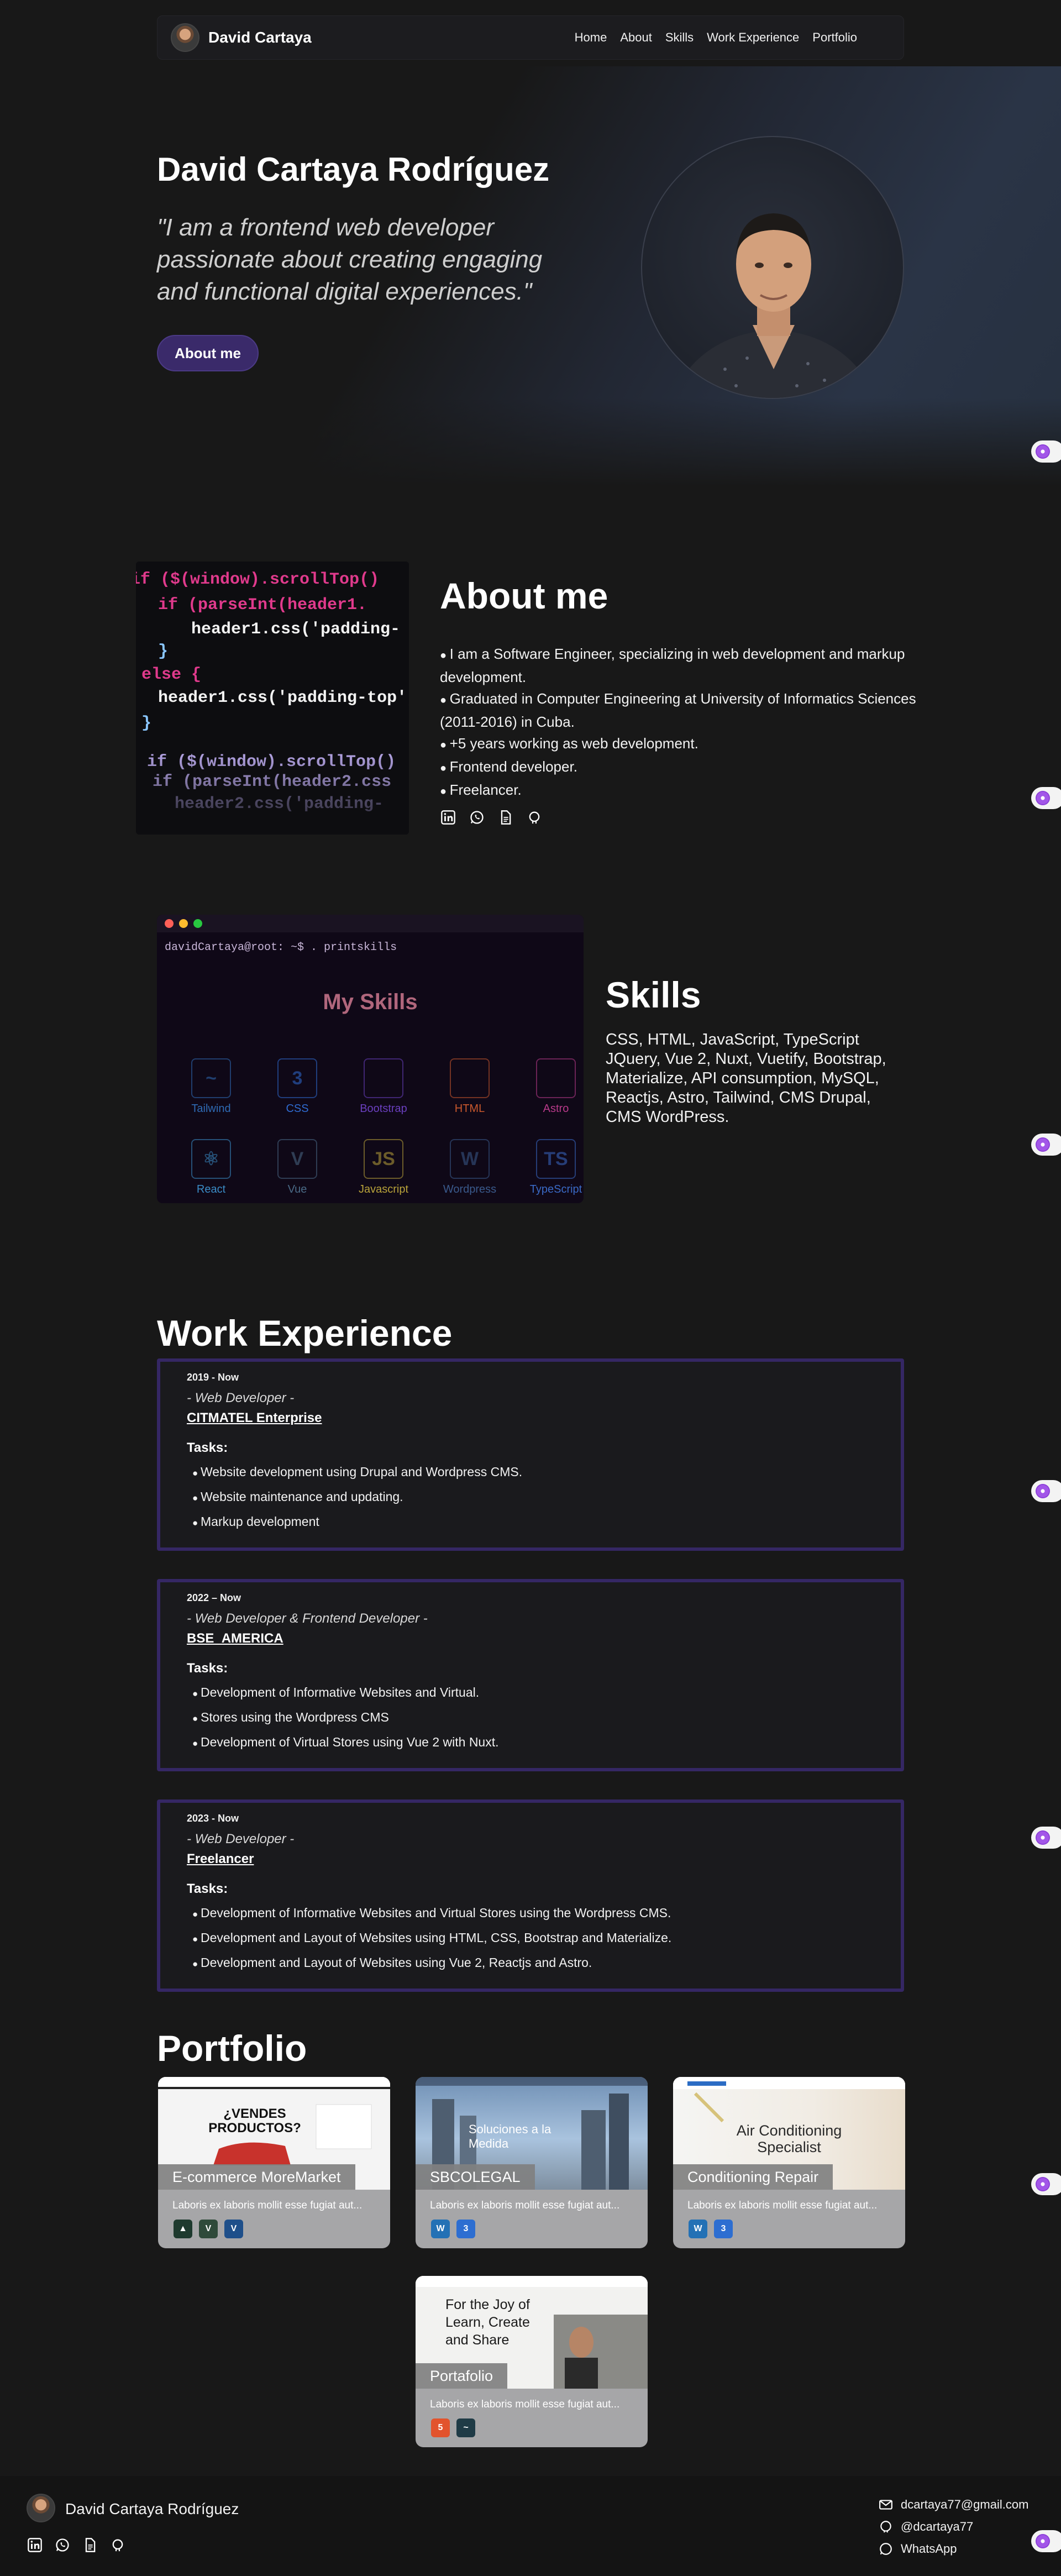 This screenshot has width=1061, height=2576. I want to click on card-tech-icons: ▲ V V, so click(208, 2229).